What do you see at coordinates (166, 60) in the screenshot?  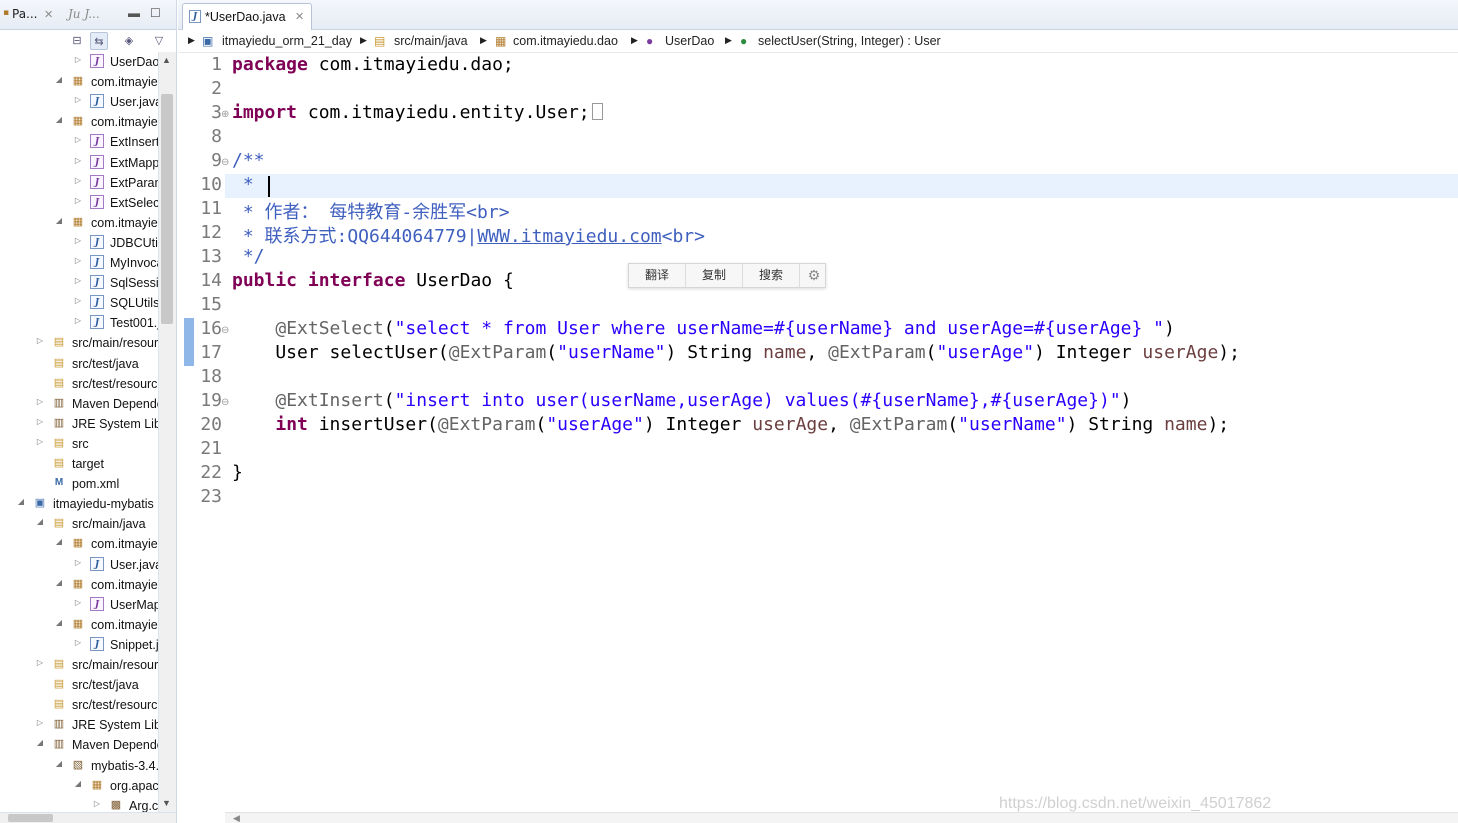 I see `scroll-up-icon: ▲` at bounding box center [166, 60].